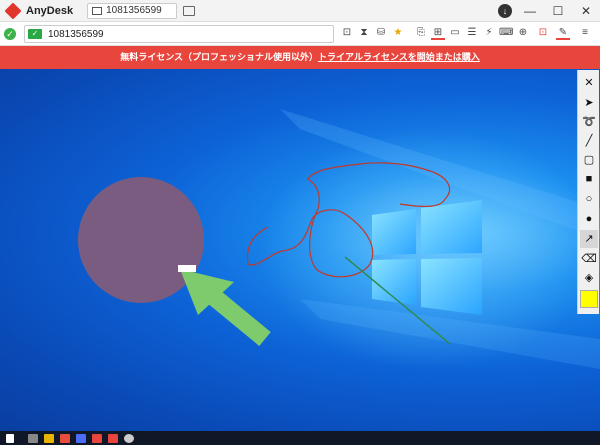 Image resolution: width=600 pixels, height=445 pixels. Describe the element at coordinates (33, 438) in the screenshot. I see `search-icon` at that location.